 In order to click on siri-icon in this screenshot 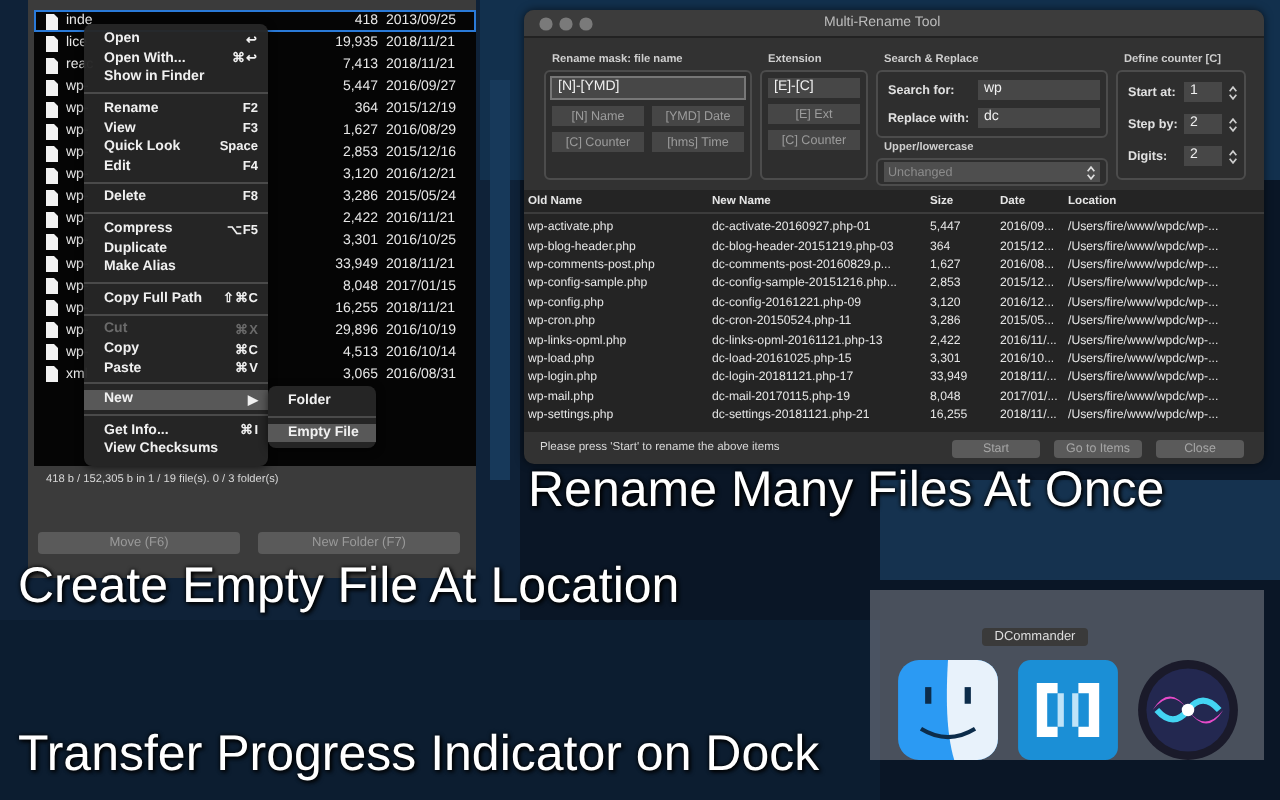, I will do `click(1187, 710)`.